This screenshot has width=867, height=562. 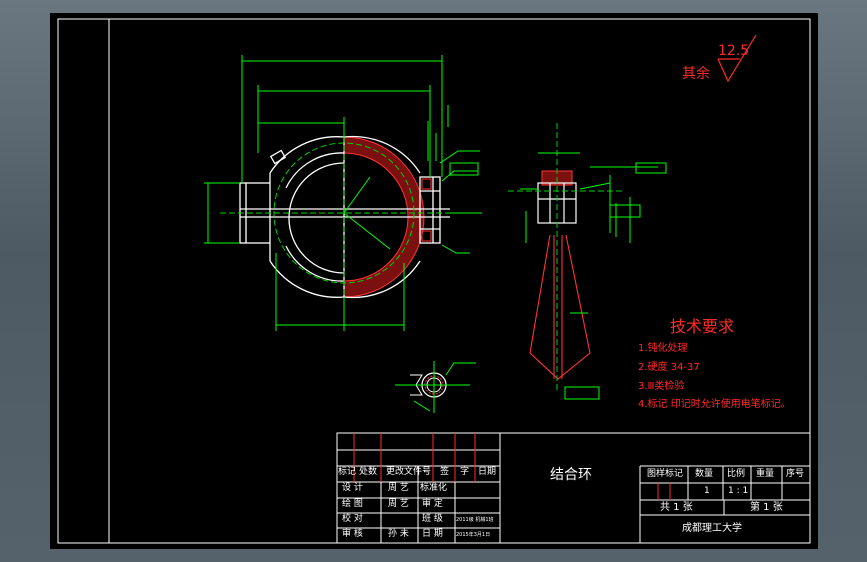 I want to click on tb-header-count: 处数, so click(x=368, y=472).